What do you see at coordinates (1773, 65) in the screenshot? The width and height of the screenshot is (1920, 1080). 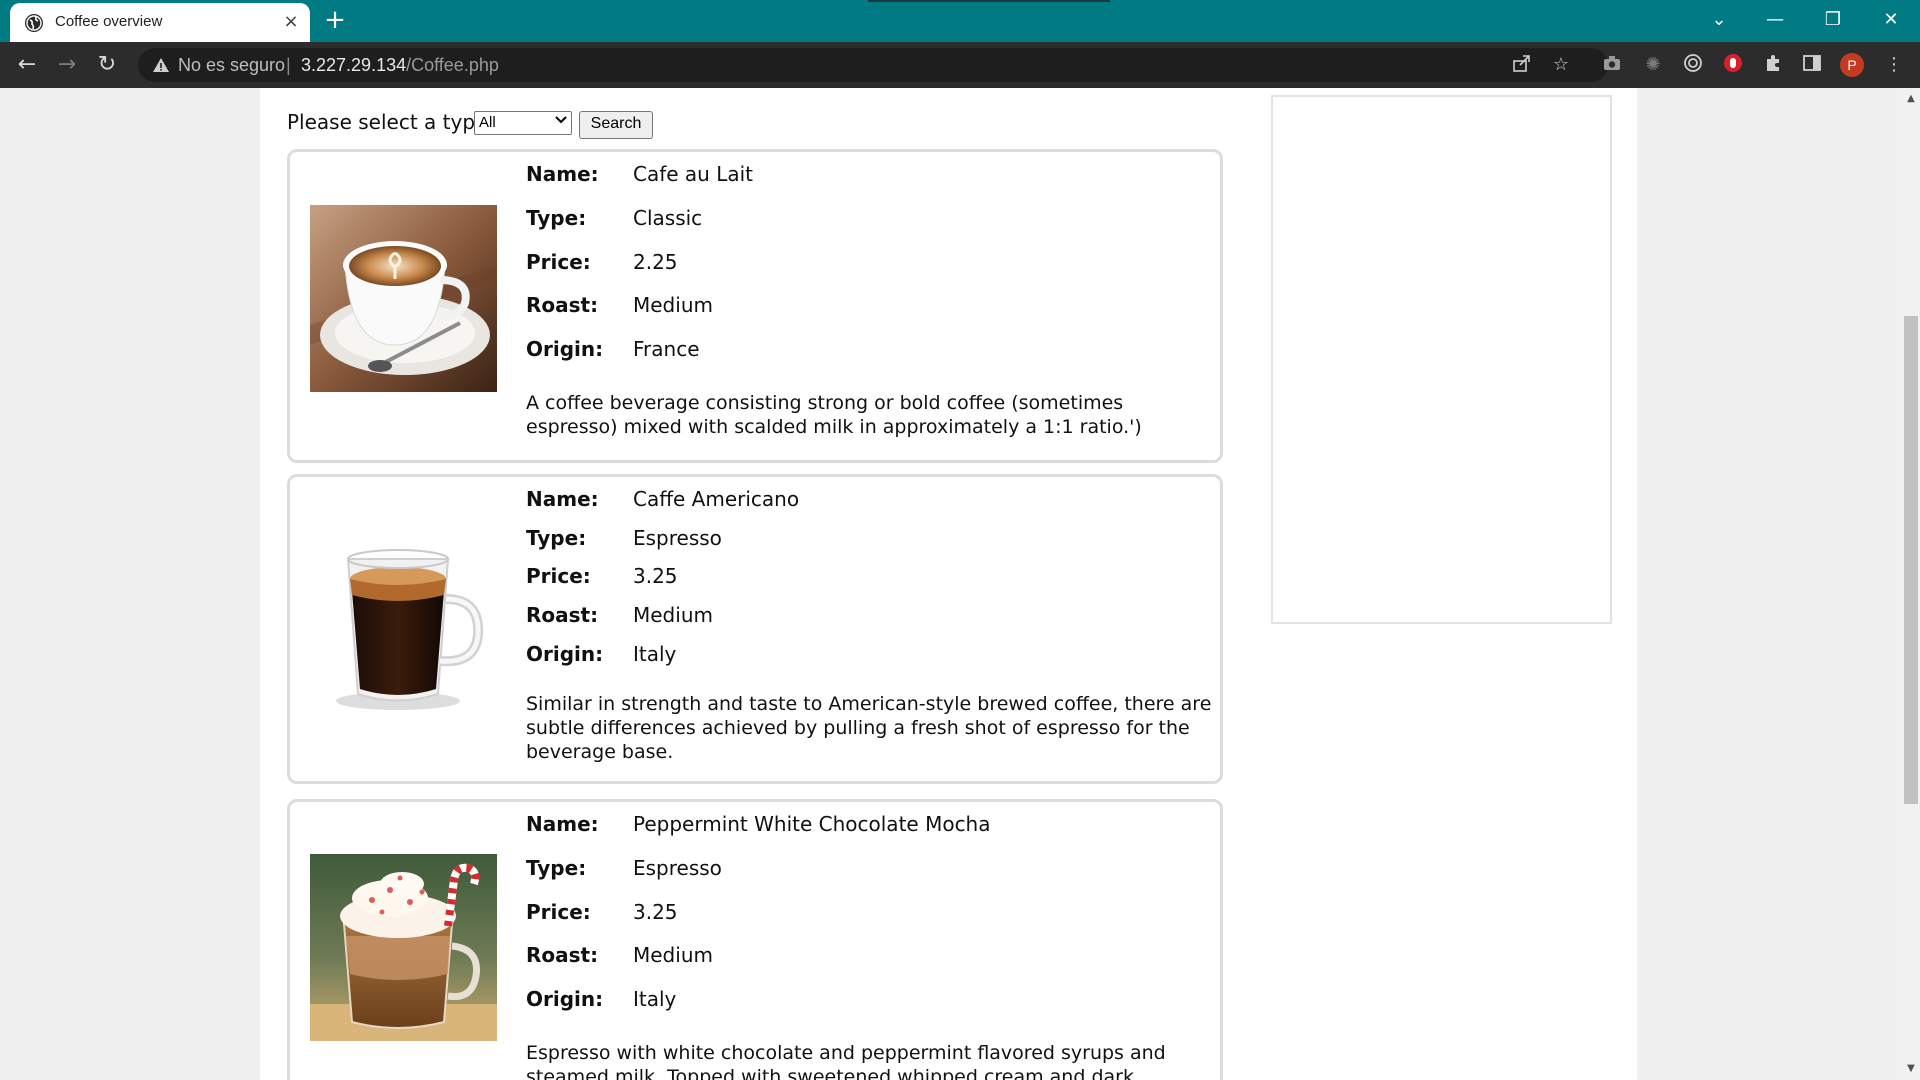 I see `puzzle-icon` at bounding box center [1773, 65].